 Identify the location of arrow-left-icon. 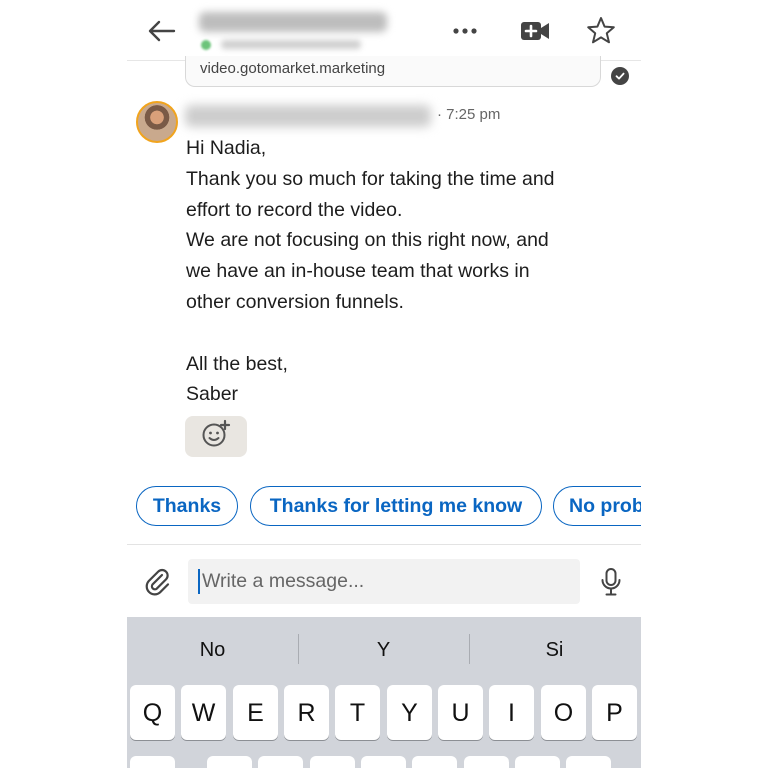
(162, 31).